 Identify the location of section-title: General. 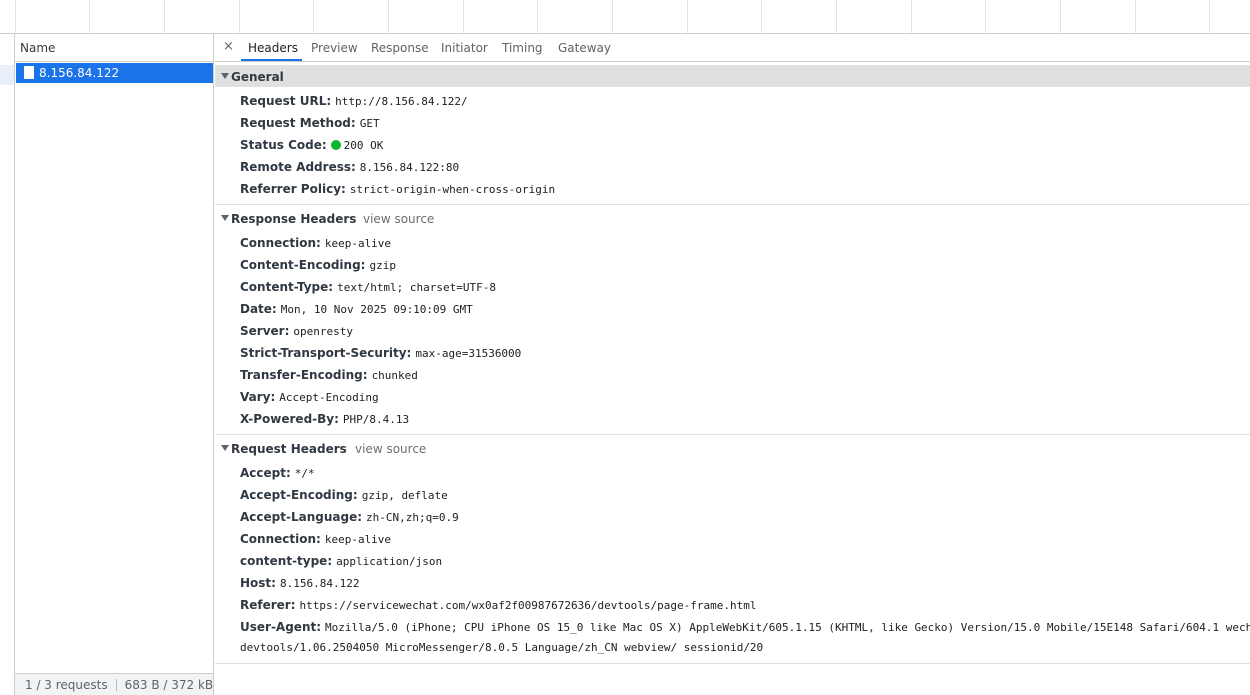
(257, 77).